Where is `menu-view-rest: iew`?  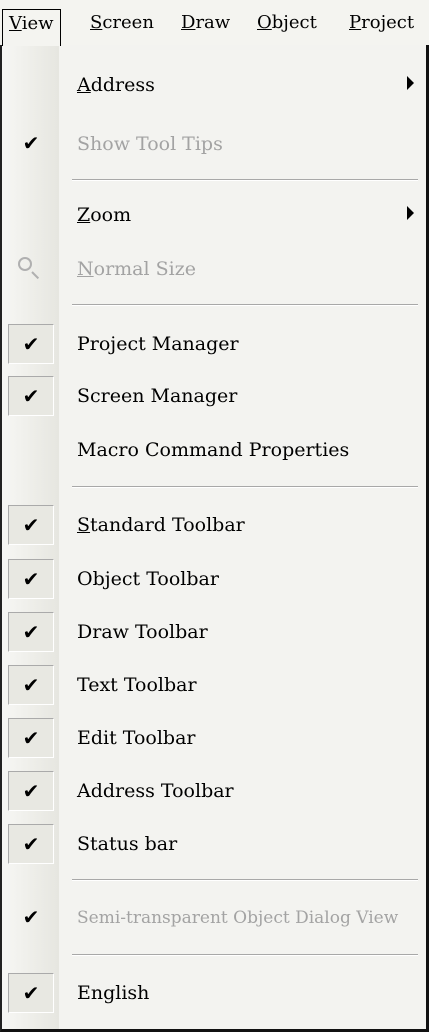
menu-view-rest: iew is located at coordinates (37, 23).